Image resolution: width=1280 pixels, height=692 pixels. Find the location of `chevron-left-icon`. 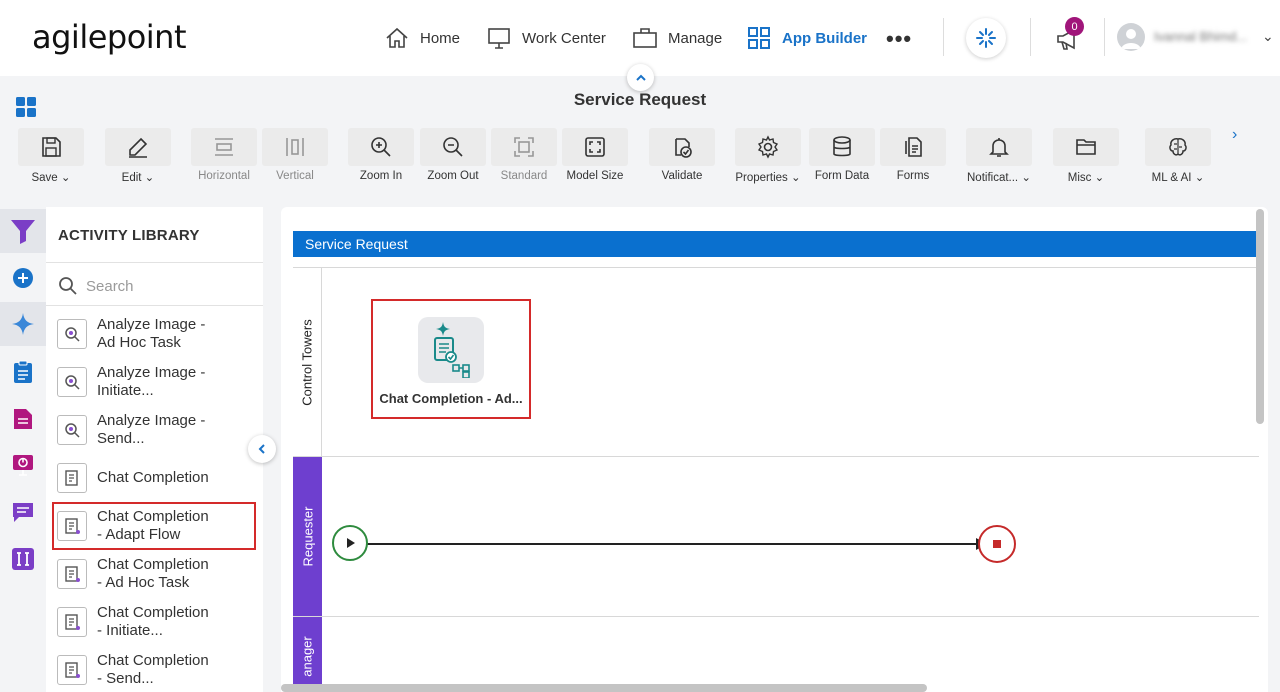

chevron-left-icon is located at coordinates (261, 449).